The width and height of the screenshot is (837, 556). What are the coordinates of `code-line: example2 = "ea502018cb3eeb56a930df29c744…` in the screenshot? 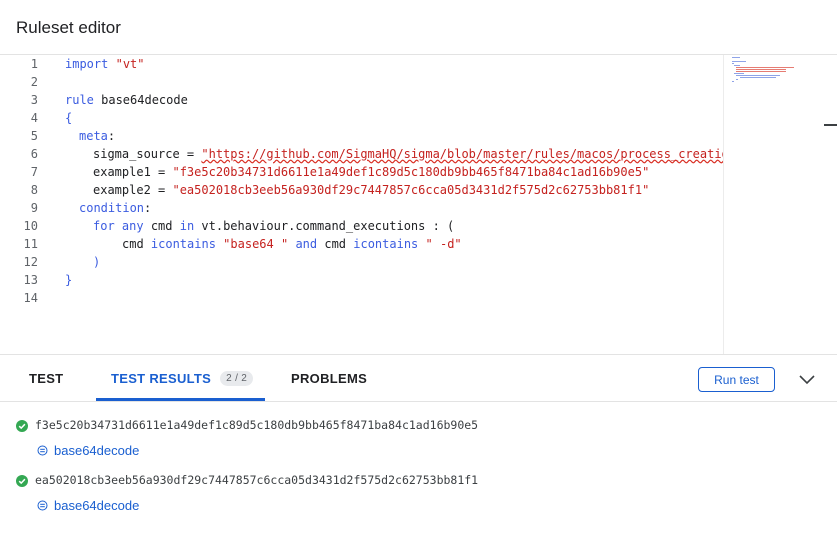 It's located at (371, 190).